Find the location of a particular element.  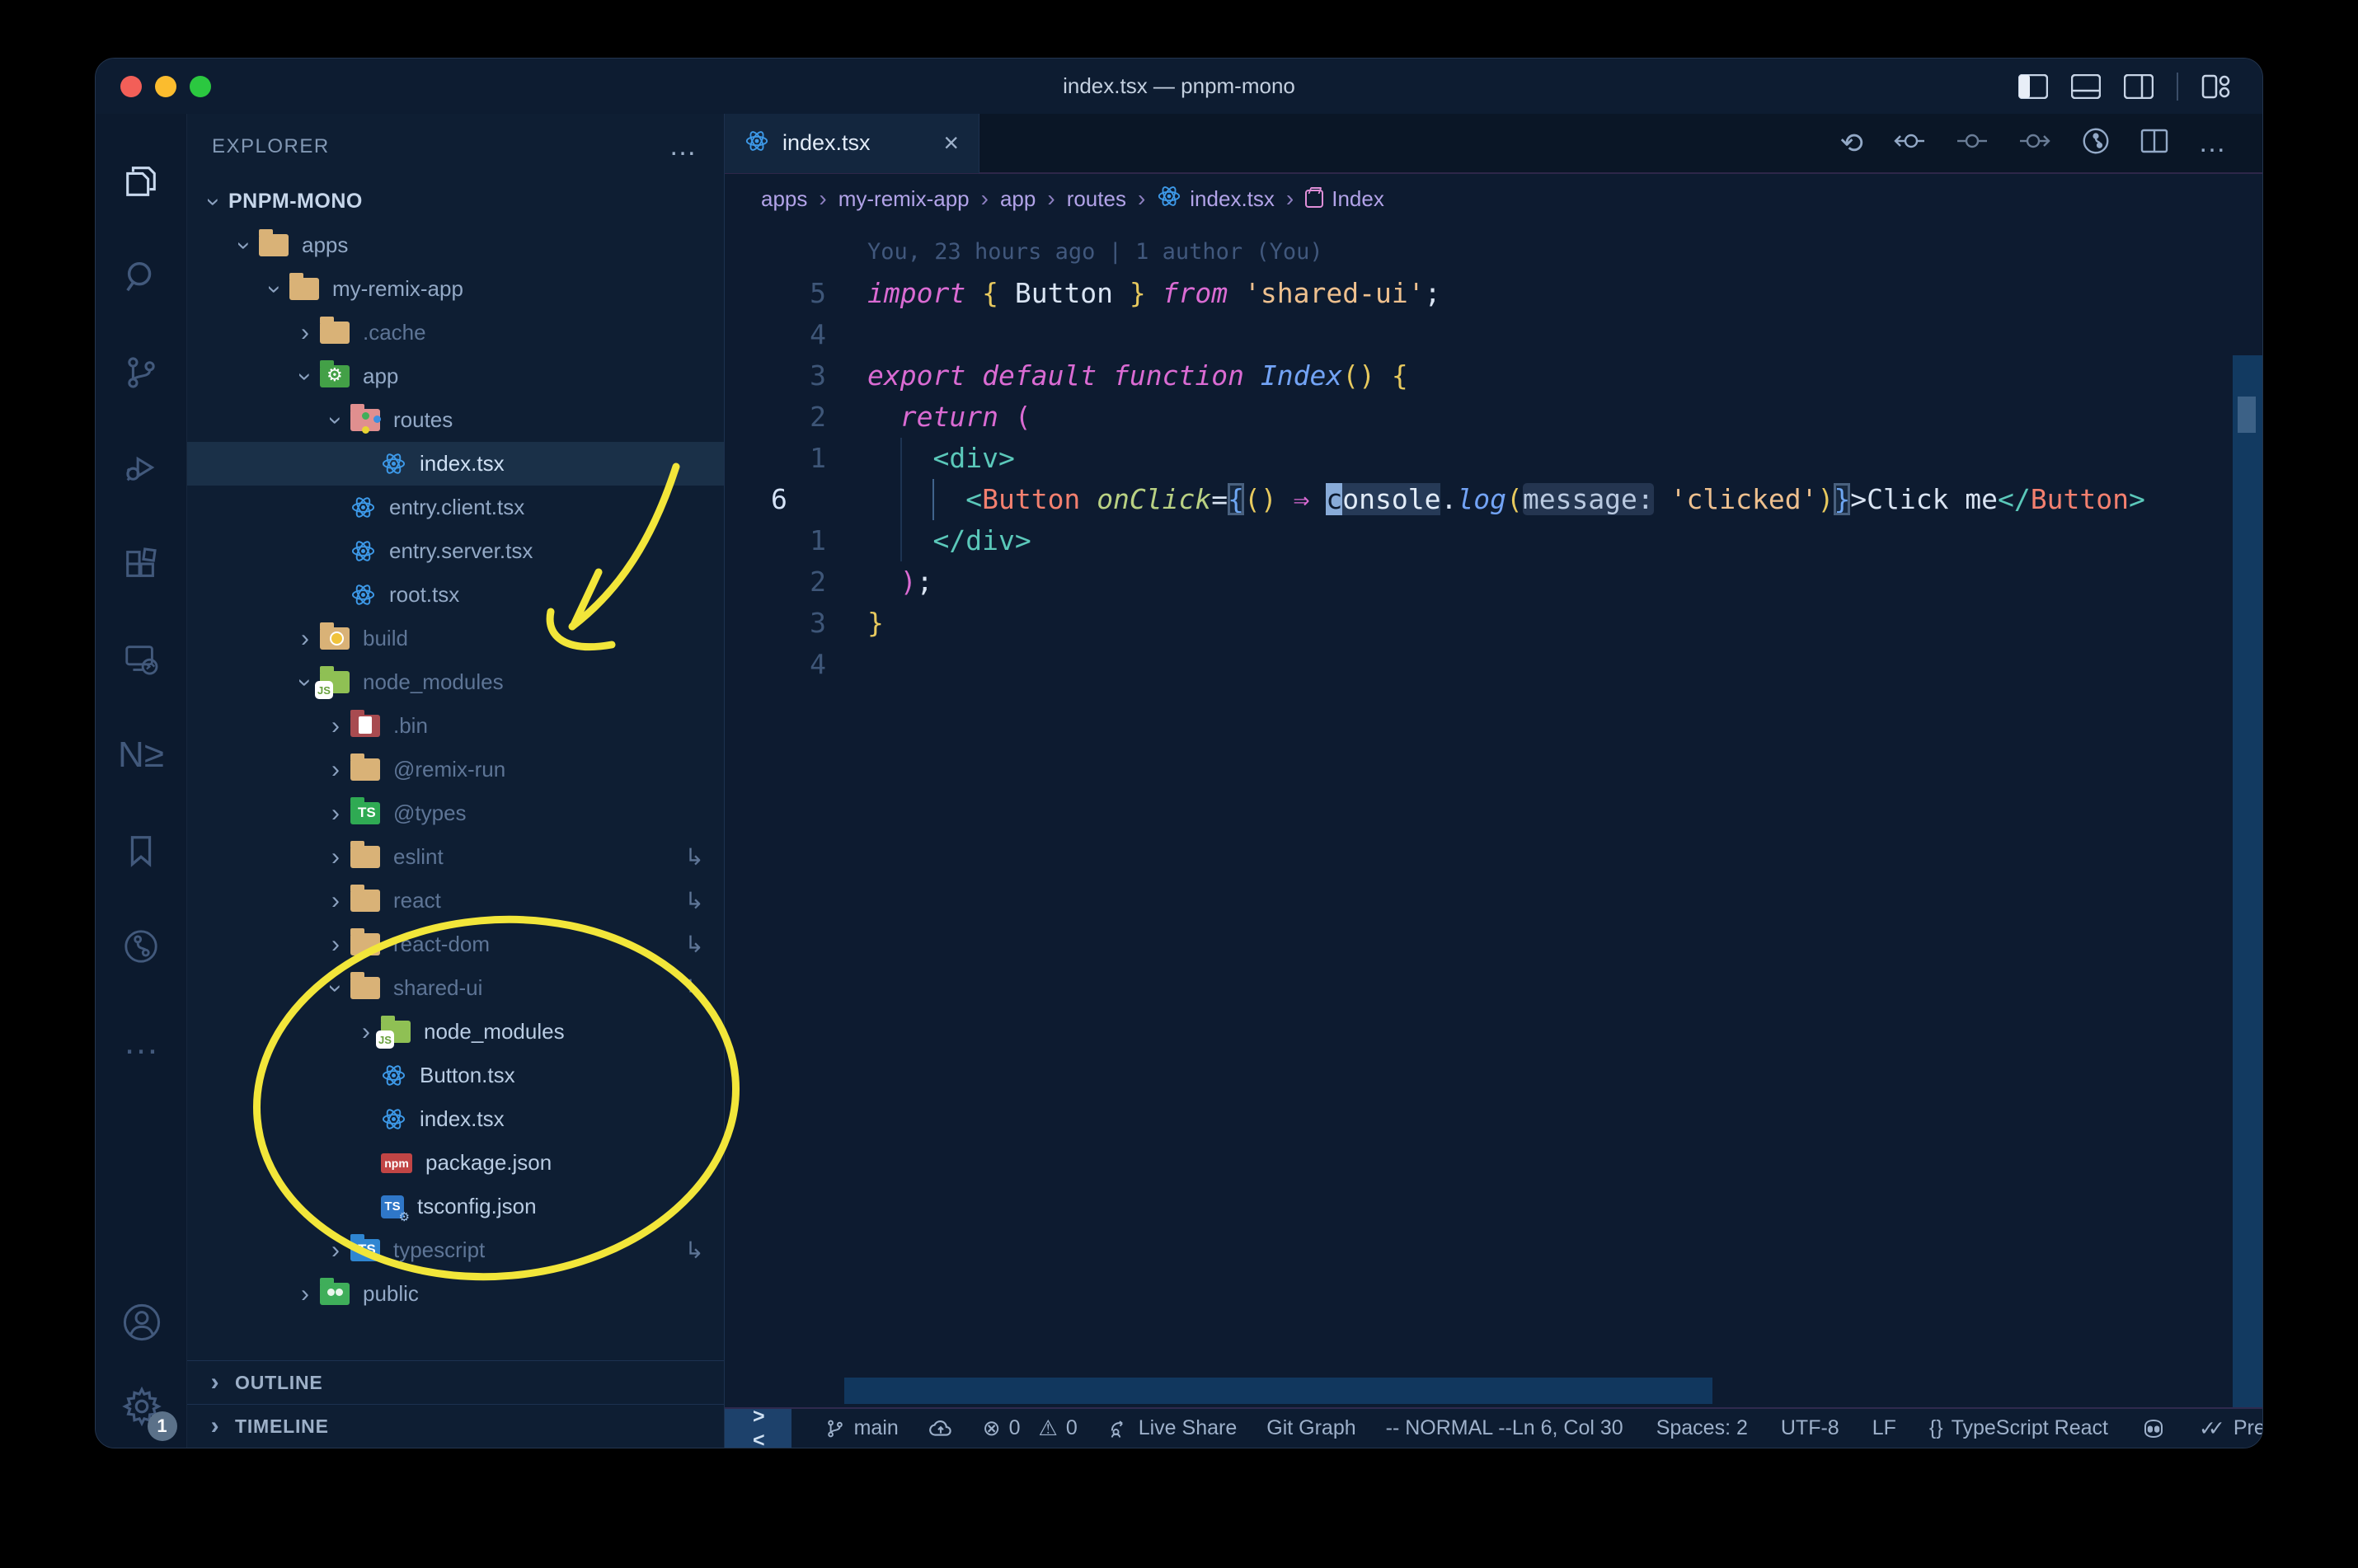

breadcrumb-index-tsx: index.tsx is located at coordinates (1216, 199).